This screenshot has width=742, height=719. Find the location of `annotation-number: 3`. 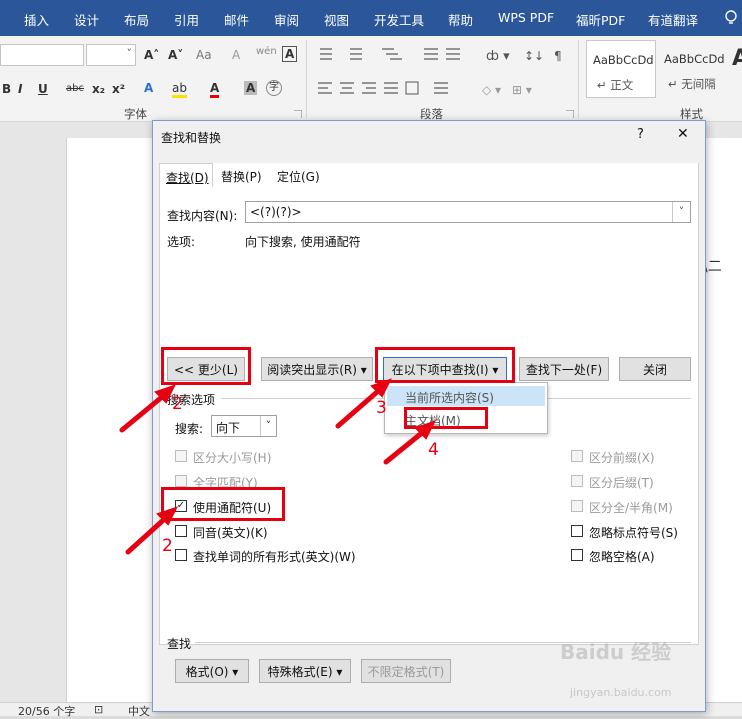

annotation-number: 3 is located at coordinates (381, 408).